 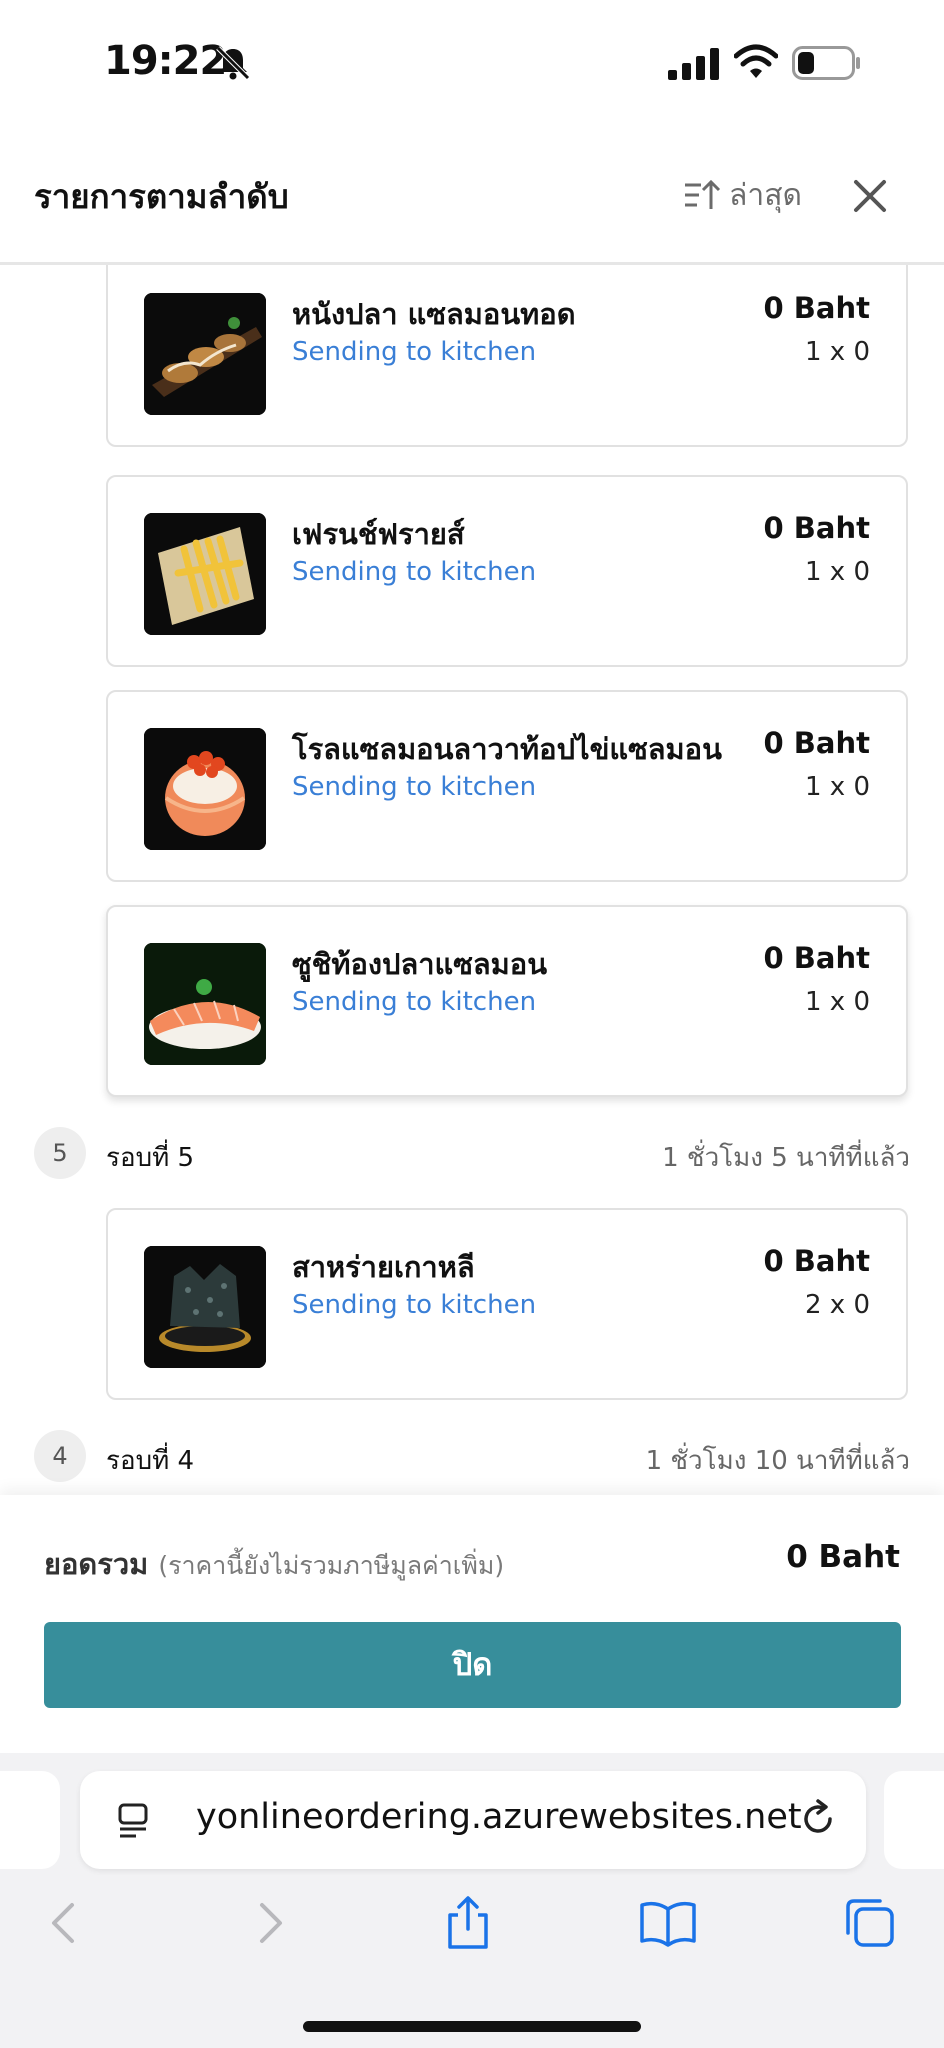 What do you see at coordinates (703, 194) in the screenshot?
I see `sort-icon` at bounding box center [703, 194].